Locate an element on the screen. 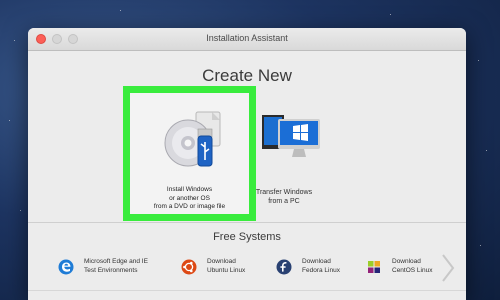 Image resolution: width=500 pixels, height=300 pixels. free-item-ubuntu: Download Ubuntu Linux is located at coordinates (213, 266).